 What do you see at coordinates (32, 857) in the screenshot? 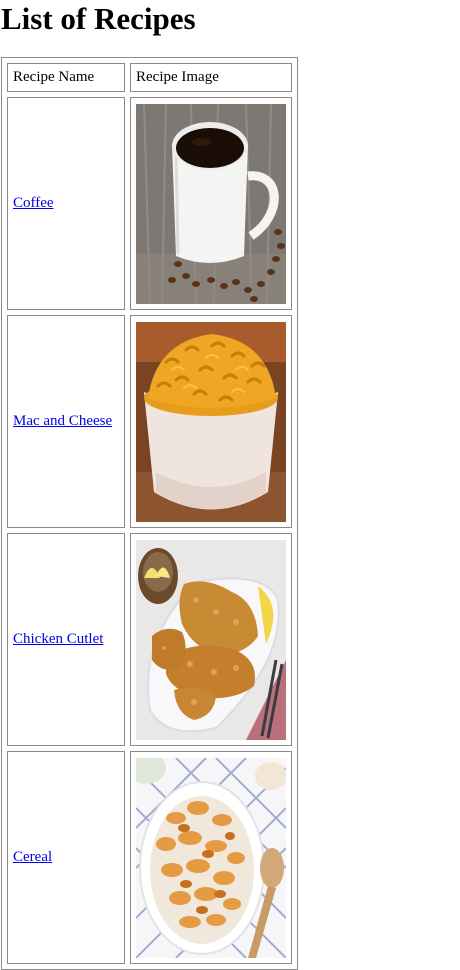
I see `recipe-link-cereal: Cereal` at bounding box center [32, 857].